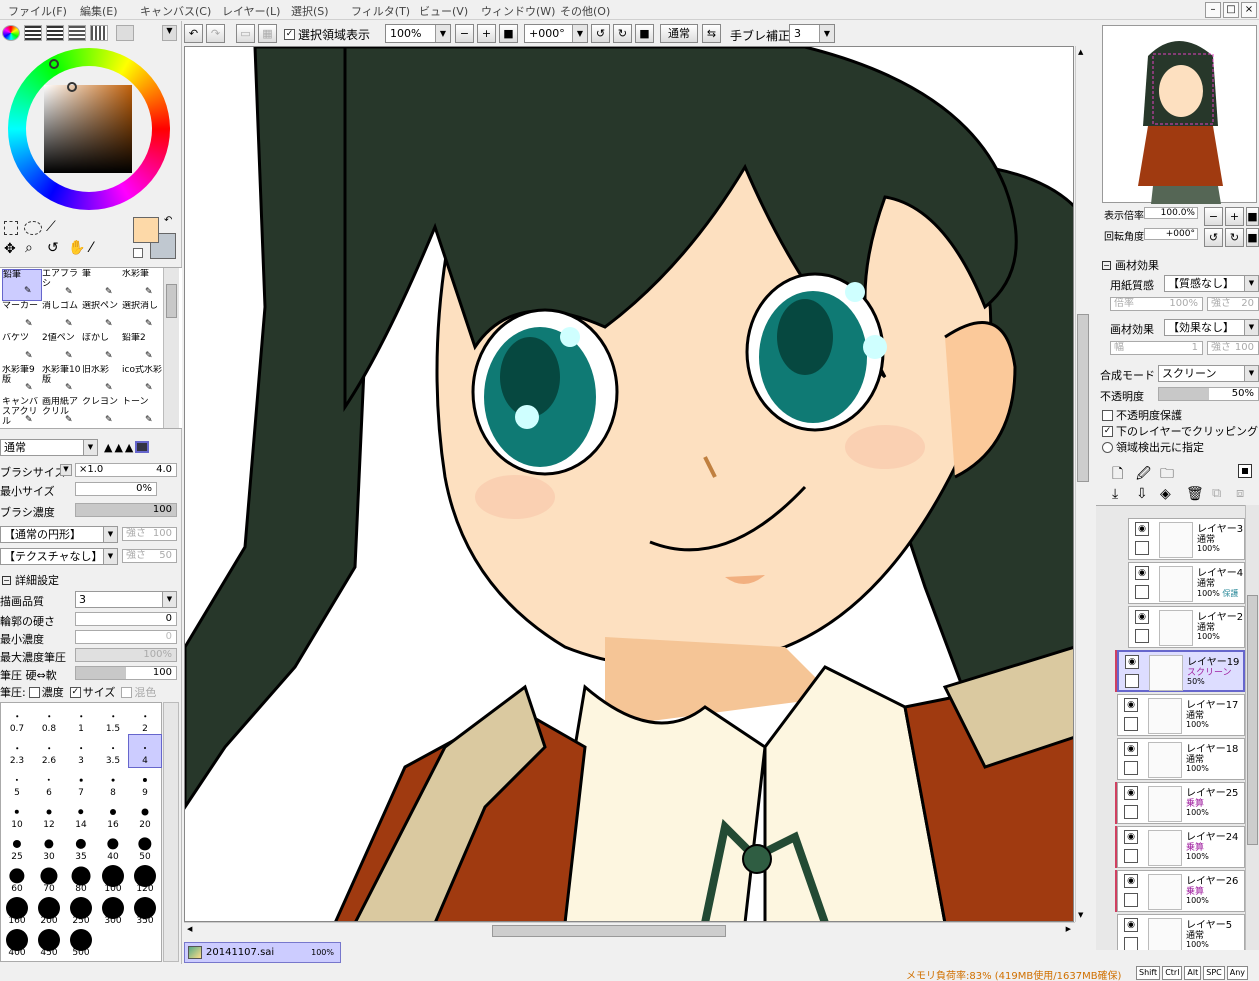 The height and width of the screenshot is (981, 1259). Describe the element at coordinates (168, 220) in the screenshot. I see `swap-colors-icon: ↶` at that location.